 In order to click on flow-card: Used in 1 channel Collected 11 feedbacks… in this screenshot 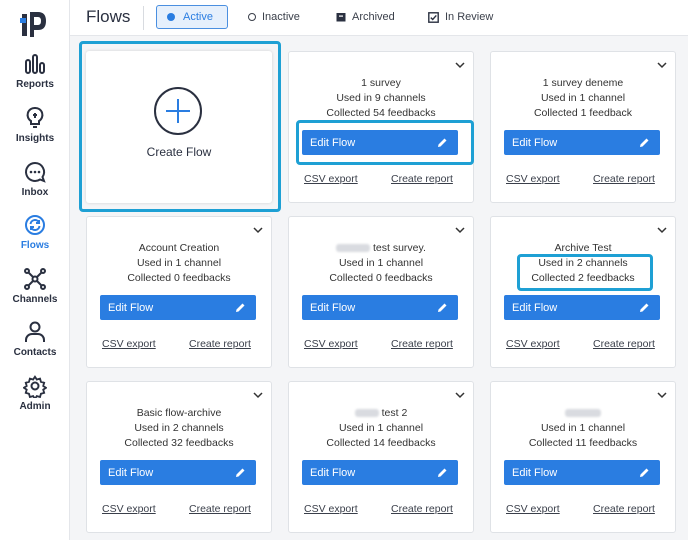, I will do `click(583, 457)`.